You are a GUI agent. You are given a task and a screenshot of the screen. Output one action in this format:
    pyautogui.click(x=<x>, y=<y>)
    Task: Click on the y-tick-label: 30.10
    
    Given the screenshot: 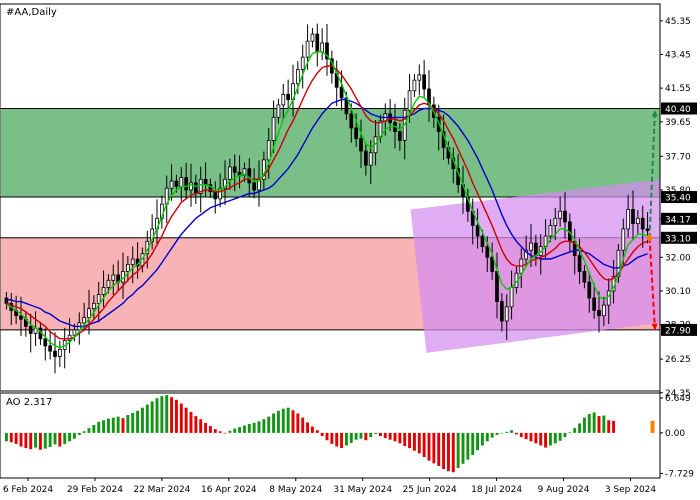 What is the action you would take?
    pyautogui.click(x=678, y=292)
    